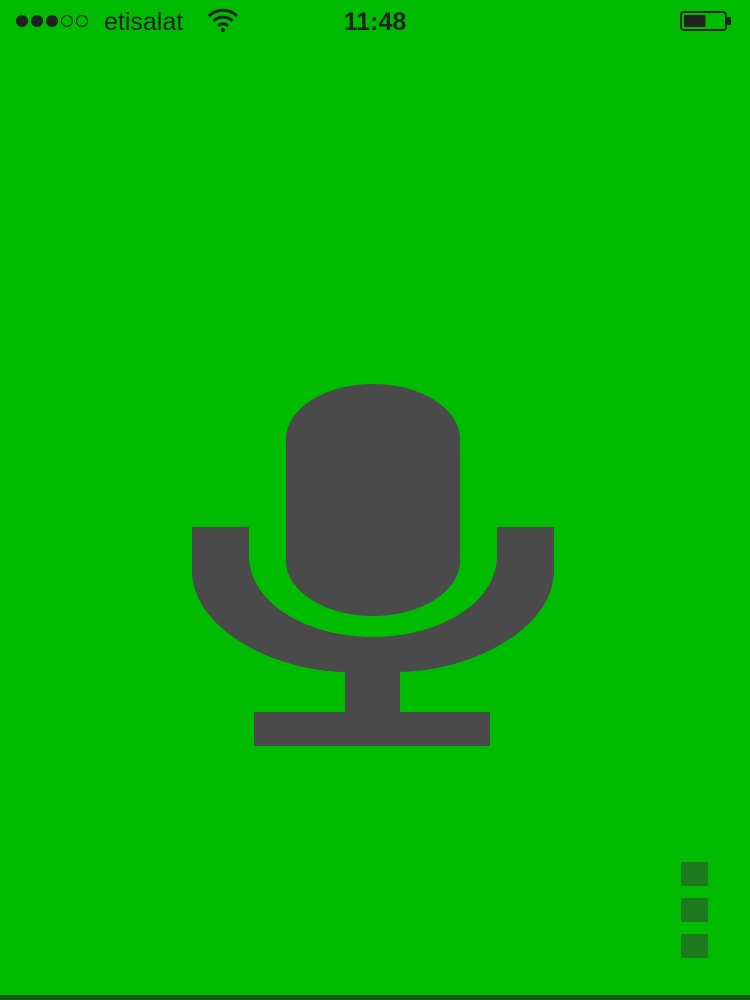 This screenshot has width=750, height=1000. Describe the element at coordinates (695, 21) in the screenshot. I see `battery-fill` at that location.